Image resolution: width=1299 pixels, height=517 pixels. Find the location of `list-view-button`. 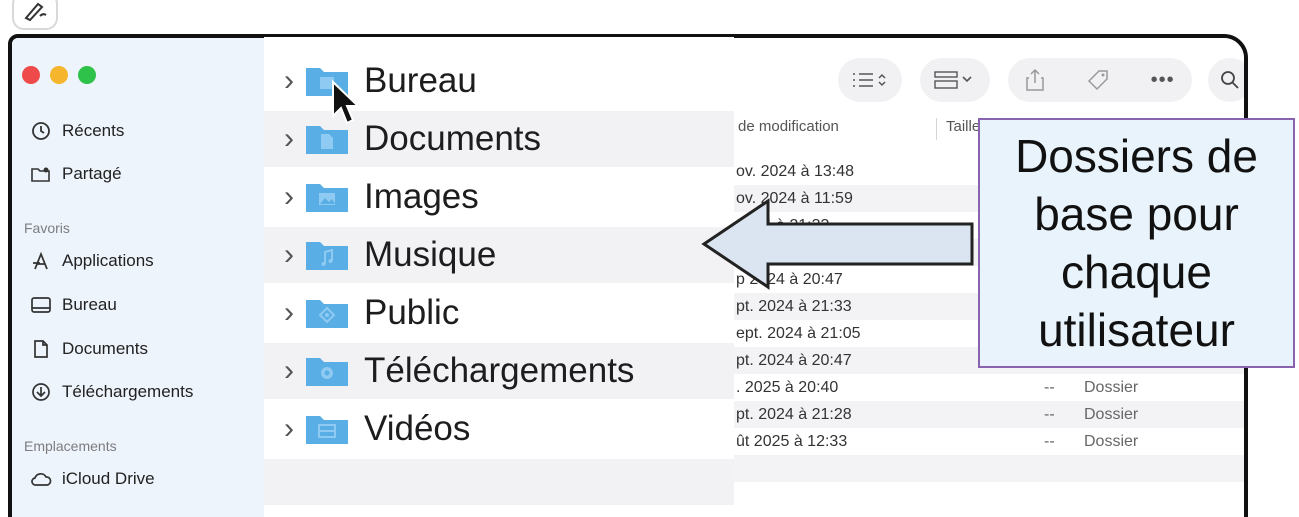

list-view-button is located at coordinates (870, 80).